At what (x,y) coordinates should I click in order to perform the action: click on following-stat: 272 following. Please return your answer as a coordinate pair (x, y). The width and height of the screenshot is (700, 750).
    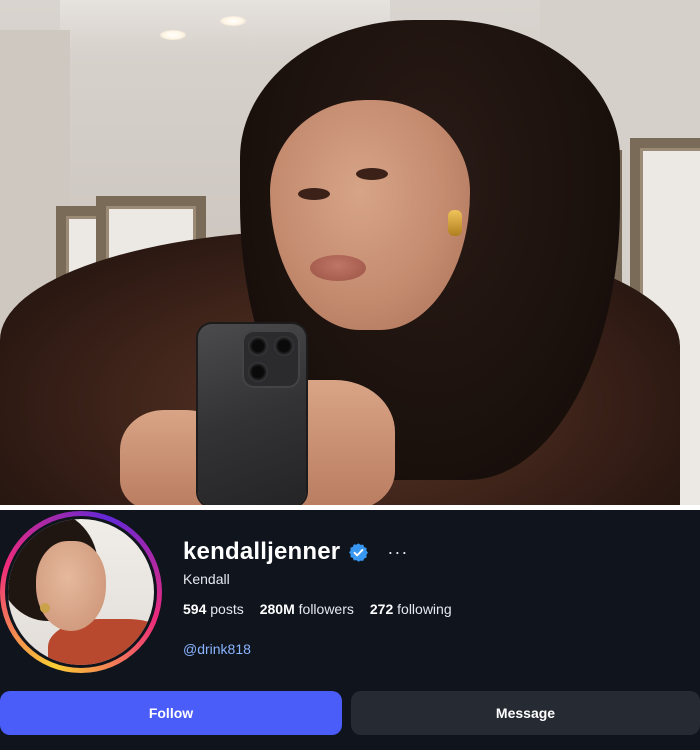
    Looking at the image, I should click on (411, 609).